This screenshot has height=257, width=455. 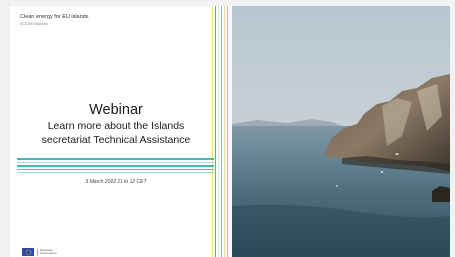 What do you see at coordinates (115, 166) in the screenshot?
I see `decorative-horizontal-lines` at bounding box center [115, 166].